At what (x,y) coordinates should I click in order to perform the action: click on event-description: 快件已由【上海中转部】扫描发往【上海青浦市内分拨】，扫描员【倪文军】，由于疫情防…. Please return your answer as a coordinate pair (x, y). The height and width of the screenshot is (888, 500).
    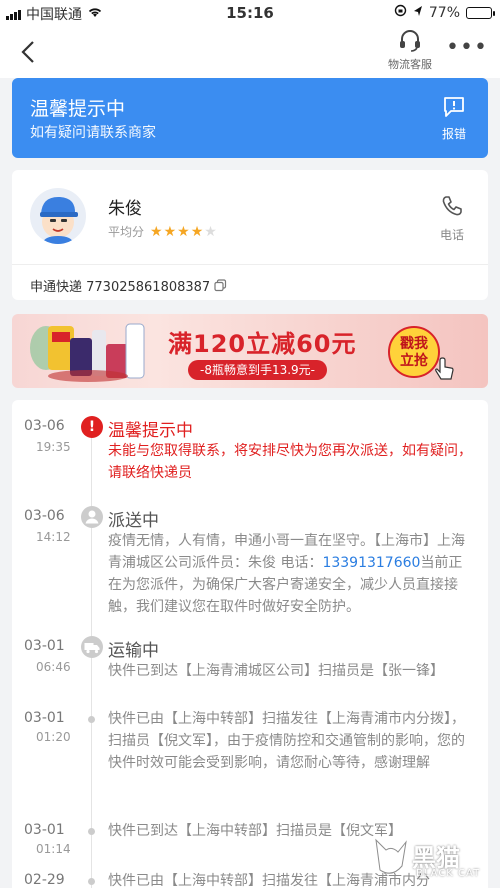
    Looking at the image, I should click on (286, 741).